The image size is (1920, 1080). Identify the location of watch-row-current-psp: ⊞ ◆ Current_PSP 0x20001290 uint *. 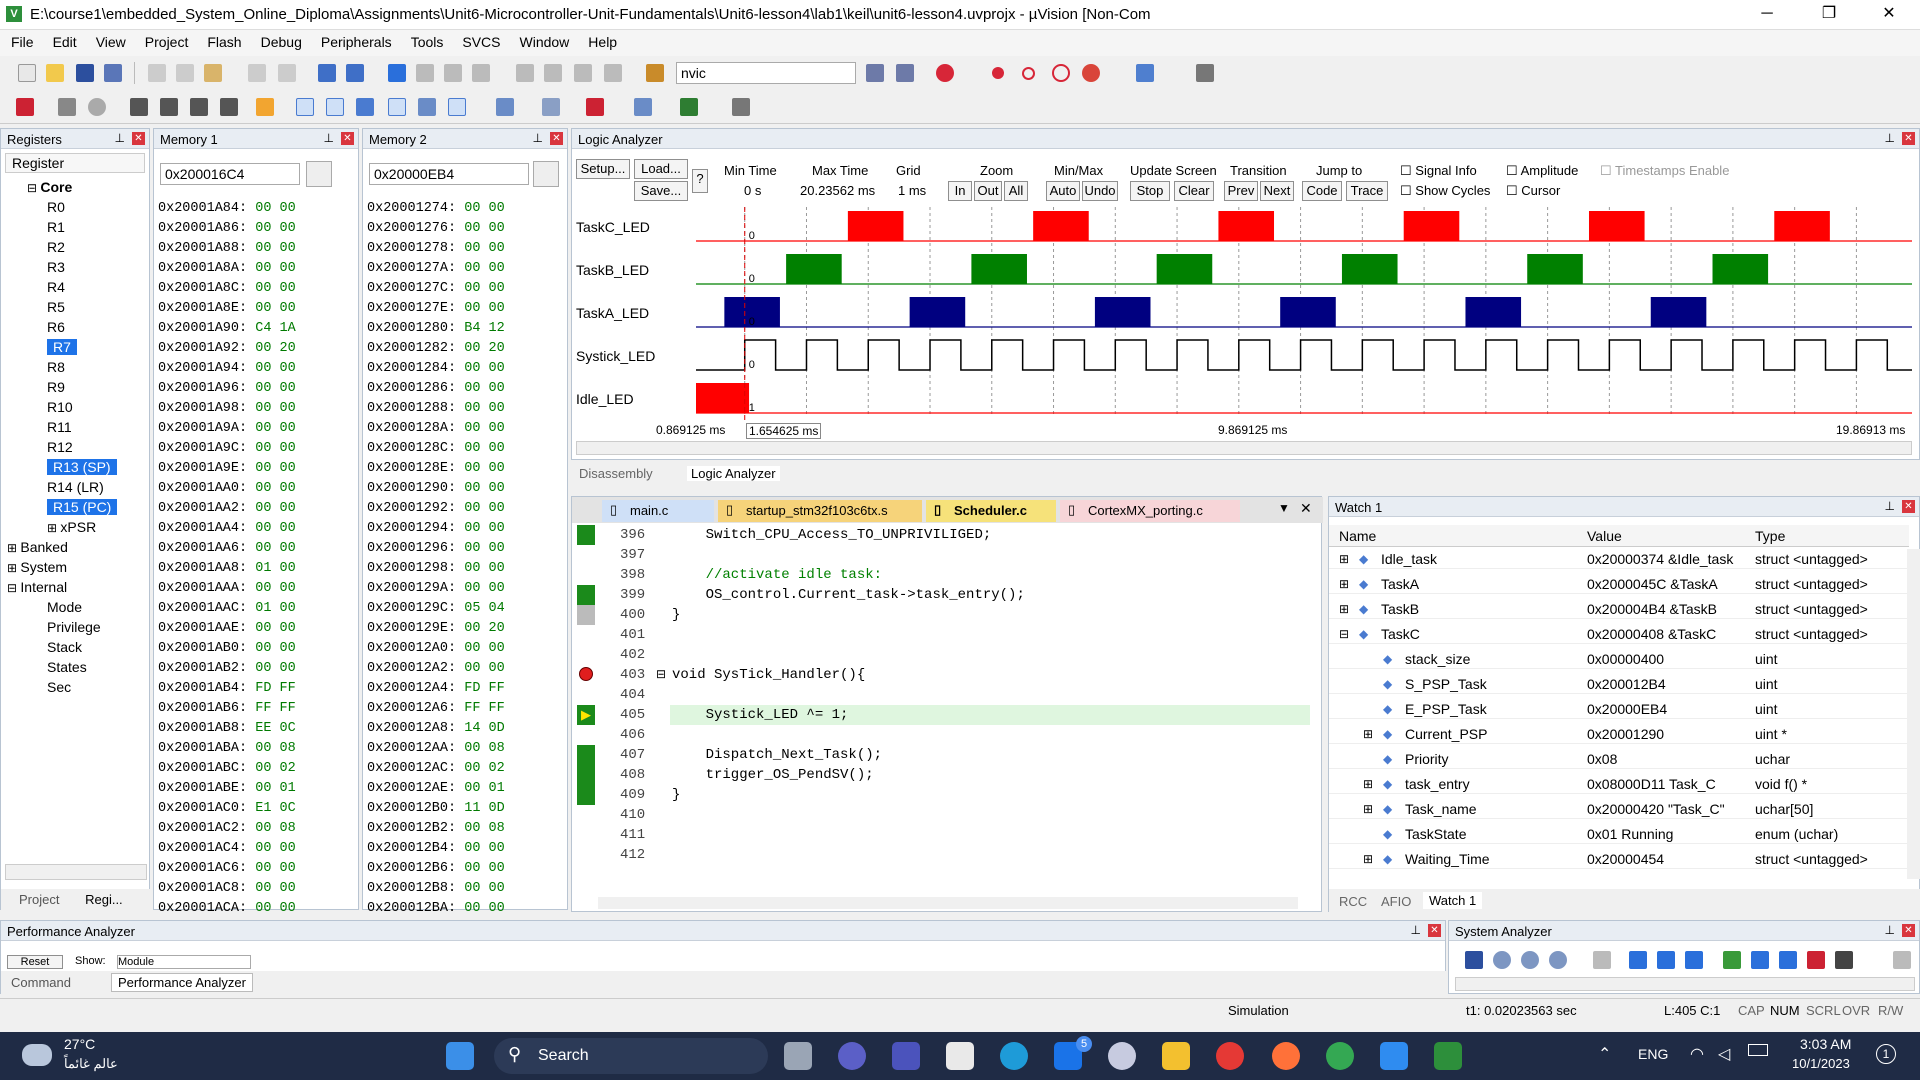
(1619, 734).